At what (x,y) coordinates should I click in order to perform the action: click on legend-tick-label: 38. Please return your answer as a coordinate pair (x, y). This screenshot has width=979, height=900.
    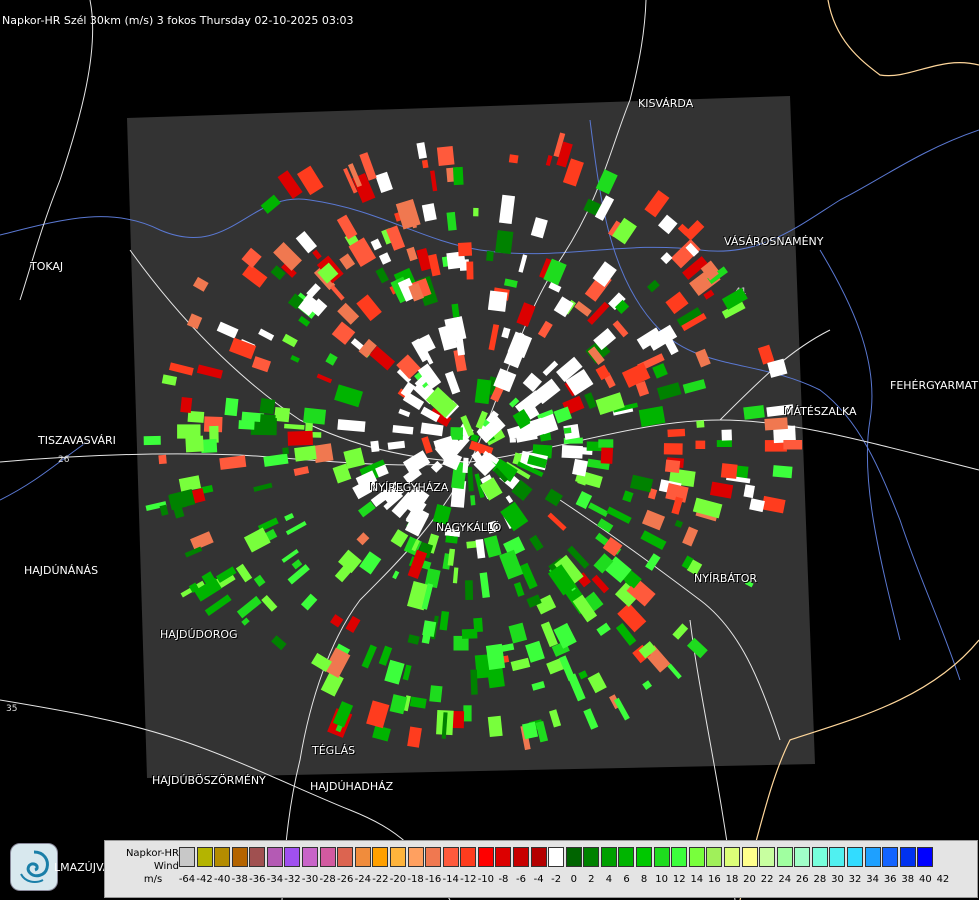
    Looking at the image, I should click on (908, 879).